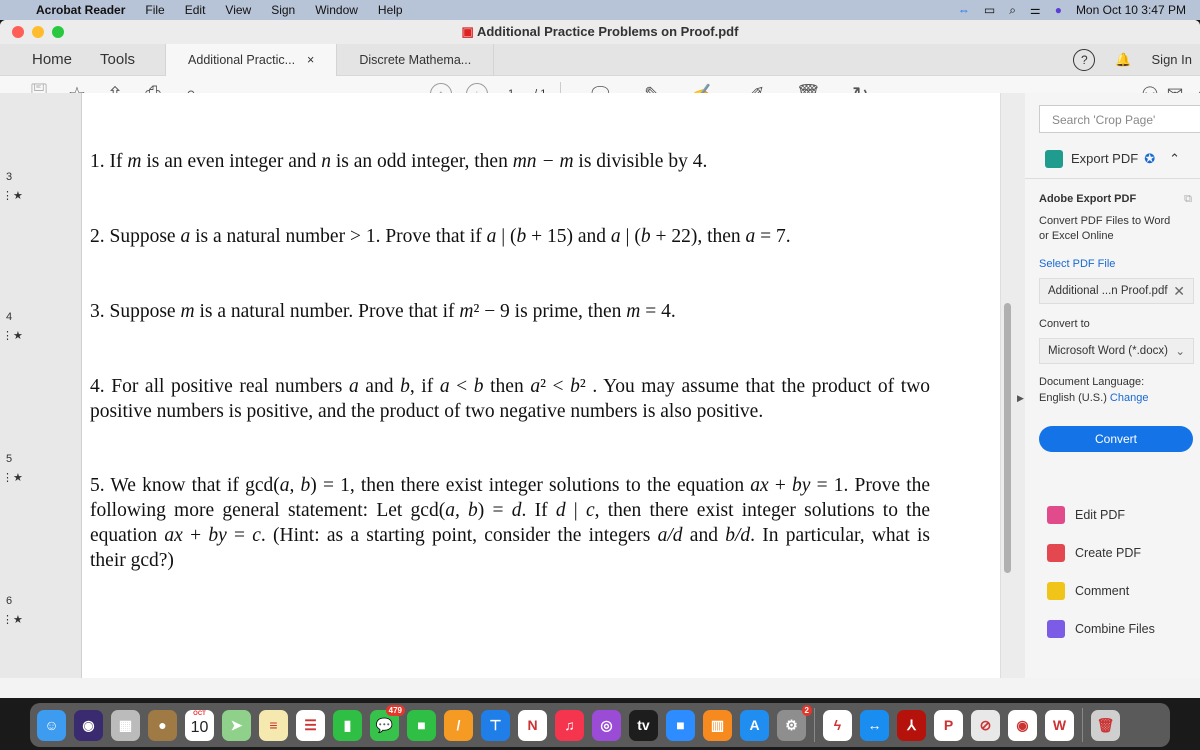 The image size is (1200, 750). I want to click on close-tab-icon: ×, so click(310, 60).